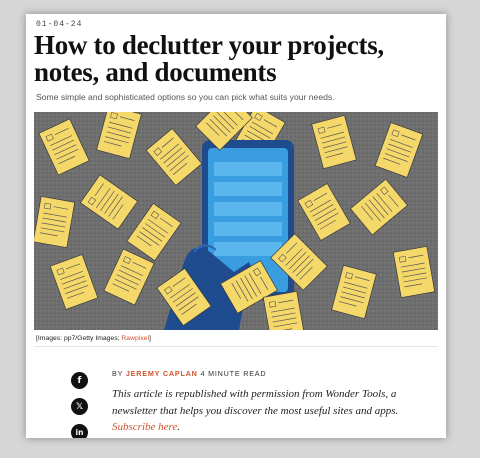 The width and height of the screenshot is (480, 458). Describe the element at coordinates (149, 338) in the screenshot. I see `caption-suffix: ]` at that location.